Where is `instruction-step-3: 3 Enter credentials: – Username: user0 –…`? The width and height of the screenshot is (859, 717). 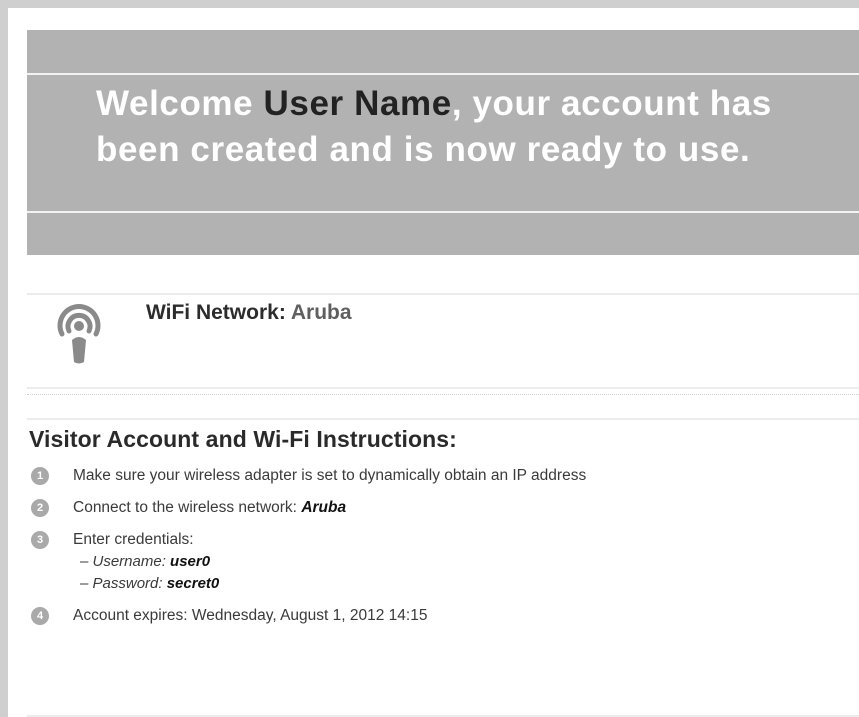
instruction-step-3: 3 Enter credentials: – Username: user0 –… is located at coordinates (443, 562).